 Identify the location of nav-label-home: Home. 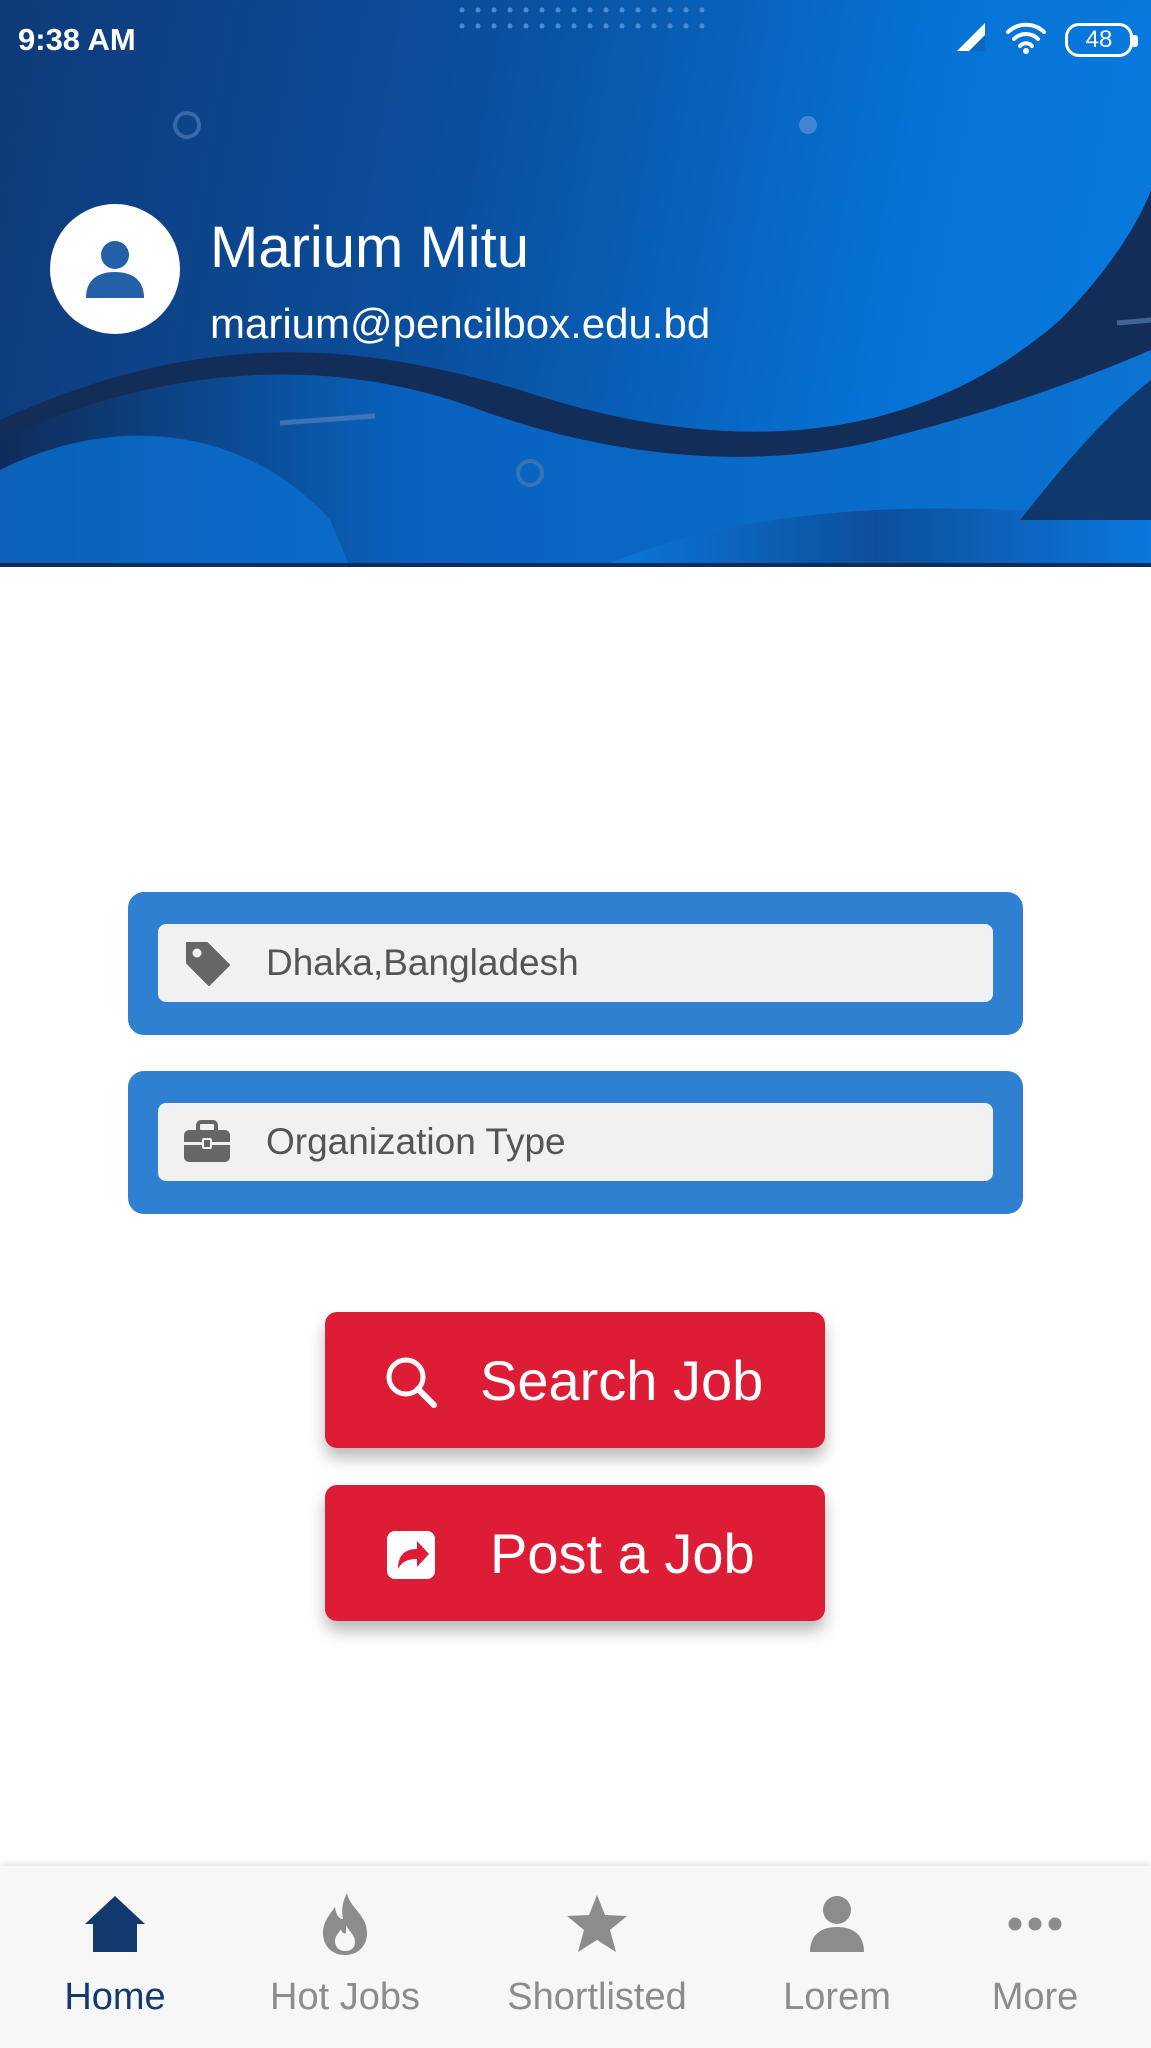
(115, 1997).